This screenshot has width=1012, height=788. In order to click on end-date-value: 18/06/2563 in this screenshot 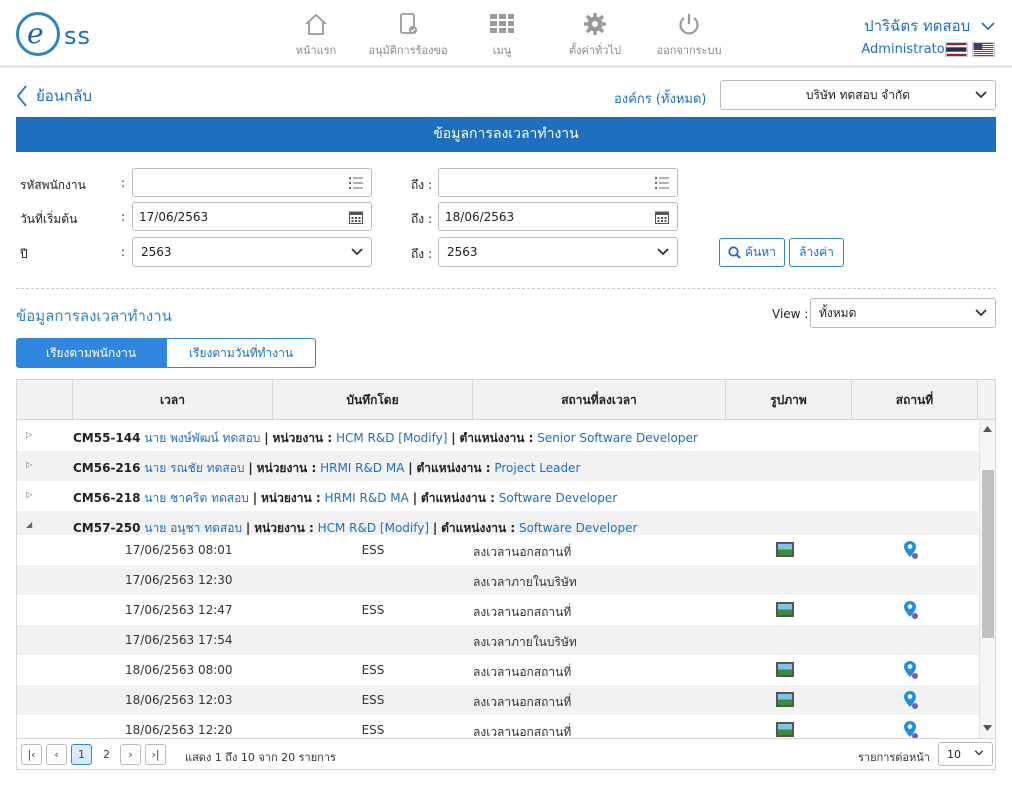, I will do `click(480, 216)`.